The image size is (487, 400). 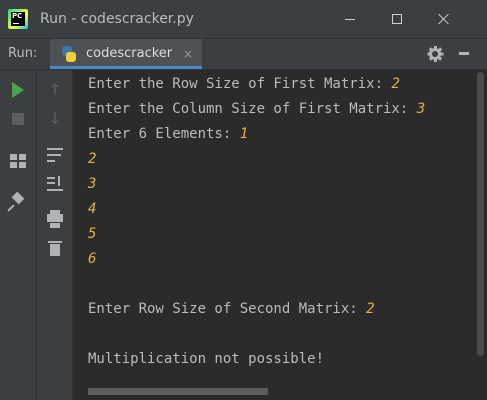 I want to click on rerun-button, so click(x=18, y=90).